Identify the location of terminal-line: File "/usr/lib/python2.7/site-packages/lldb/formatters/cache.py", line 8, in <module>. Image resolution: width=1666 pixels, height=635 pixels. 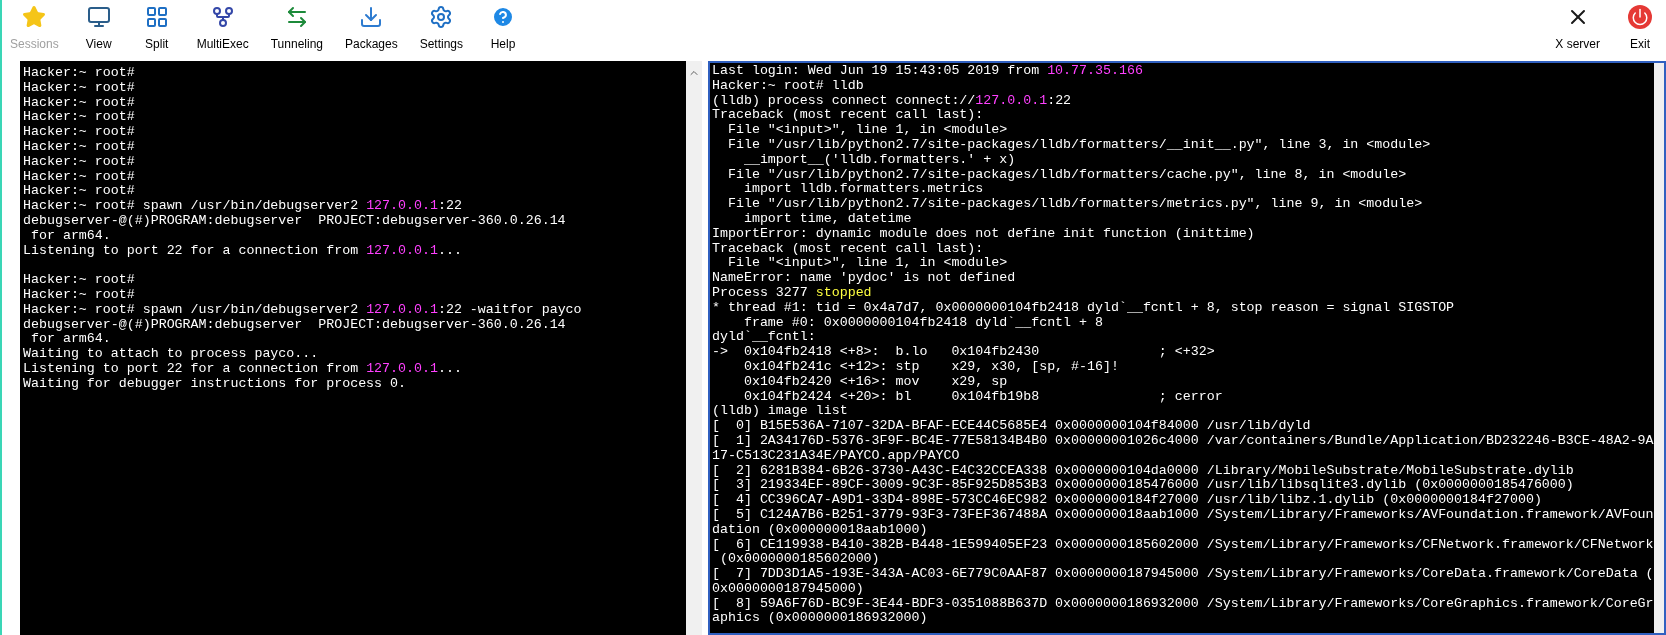
(1066, 175).